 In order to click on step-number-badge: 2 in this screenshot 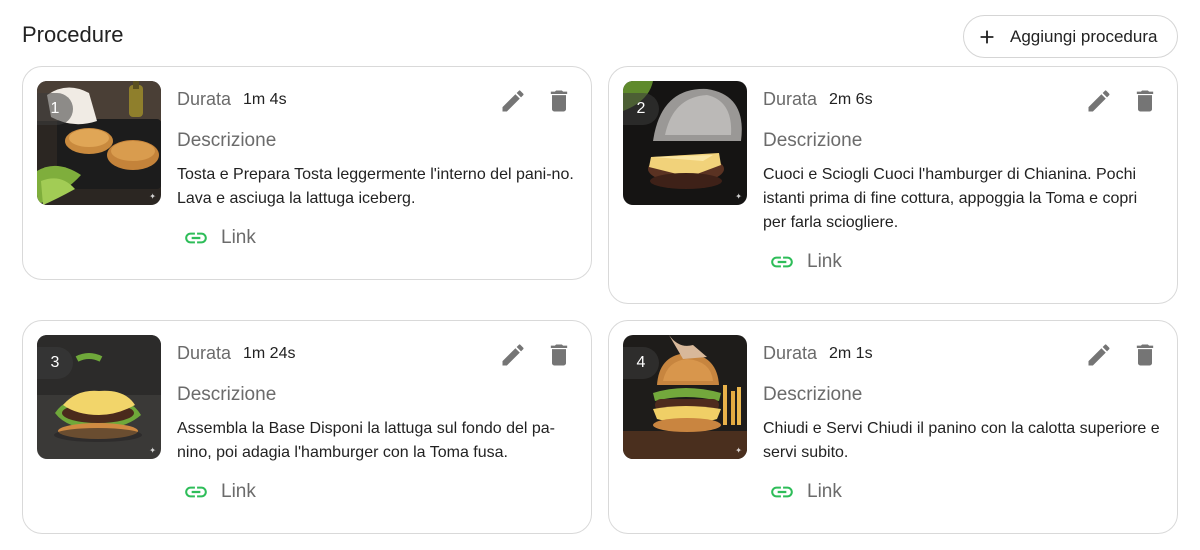, I will do `click(641, 109)`.